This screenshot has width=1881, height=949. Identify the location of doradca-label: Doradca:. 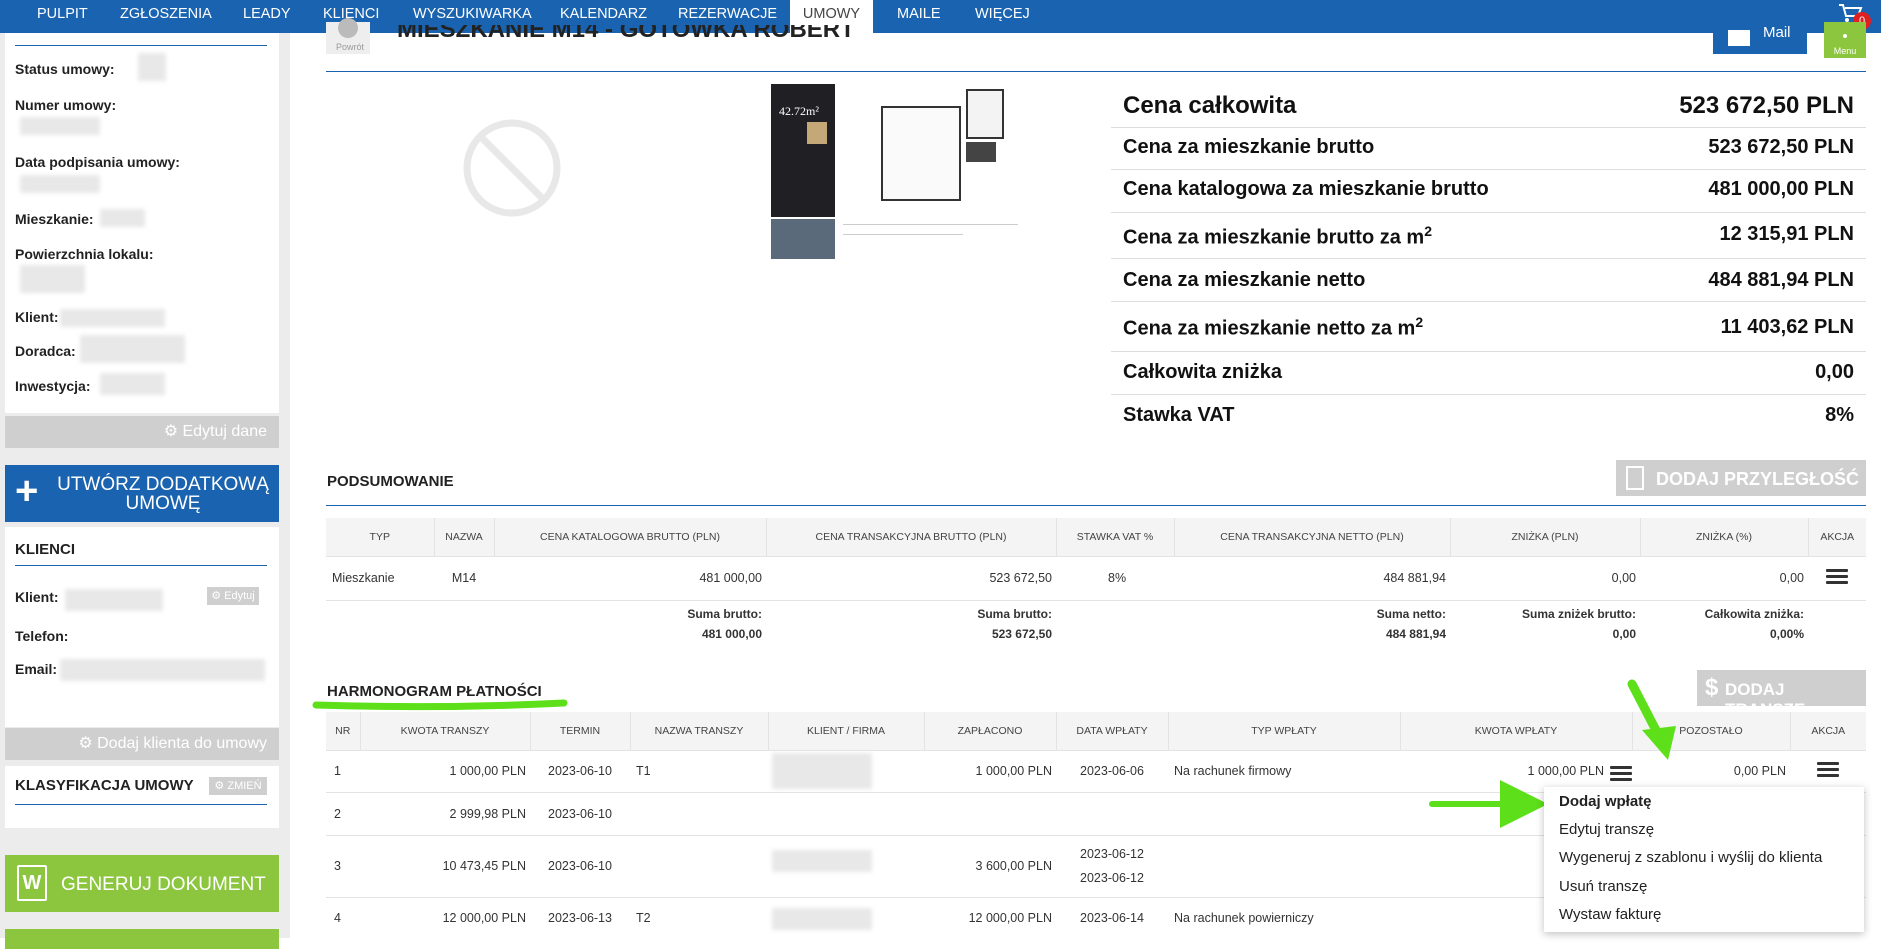
(45, 351).